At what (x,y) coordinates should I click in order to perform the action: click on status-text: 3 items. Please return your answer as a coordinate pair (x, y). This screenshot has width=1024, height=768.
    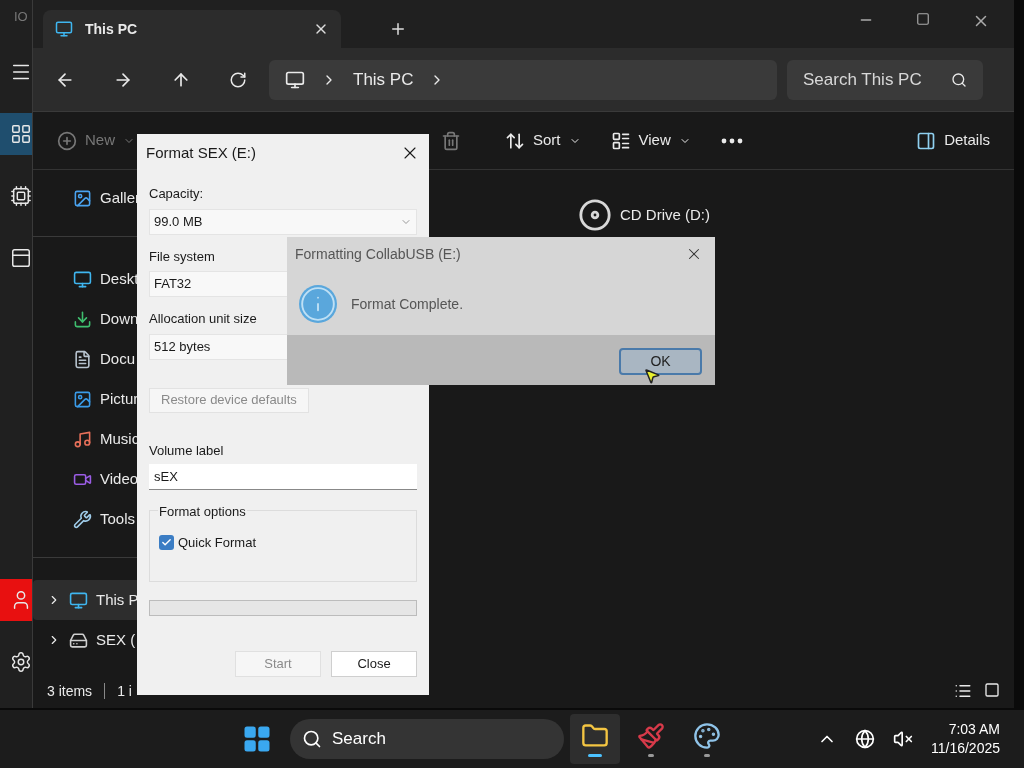
    Looking at the image, I should click on (70, 691).